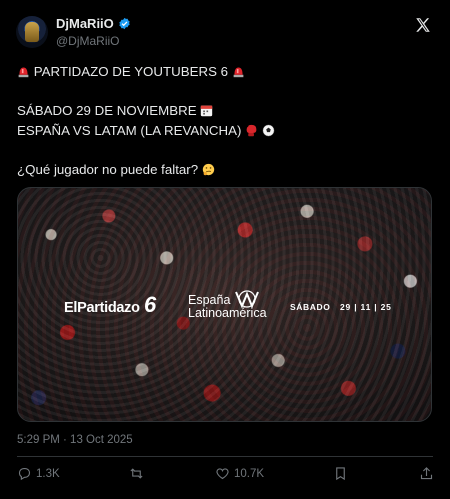 The height and width of the screenshot is (499, 450). Describe the element at coordinates (222, 474) in the screenshot. I see `heart-icon` at that location.